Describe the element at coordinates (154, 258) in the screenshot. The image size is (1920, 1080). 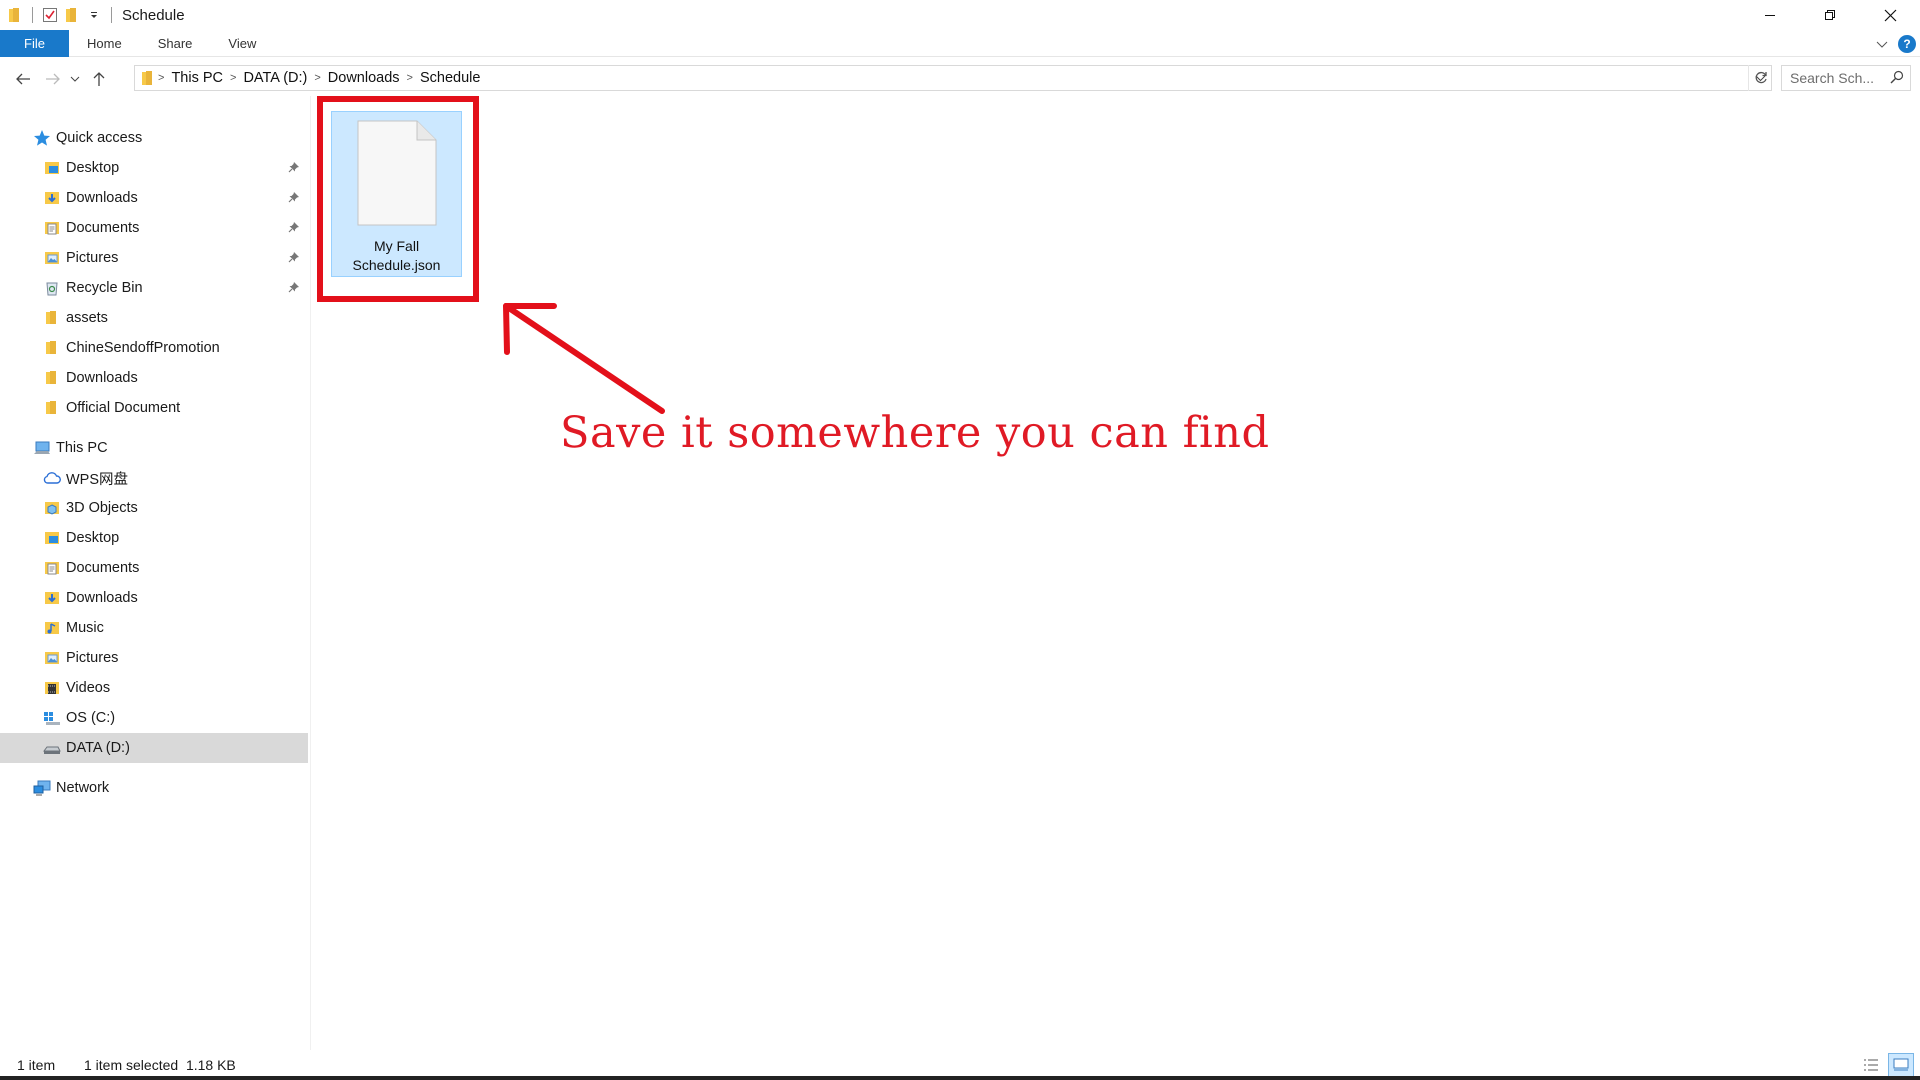
I see `sidebar-item-pictures: Pictures` at that location.